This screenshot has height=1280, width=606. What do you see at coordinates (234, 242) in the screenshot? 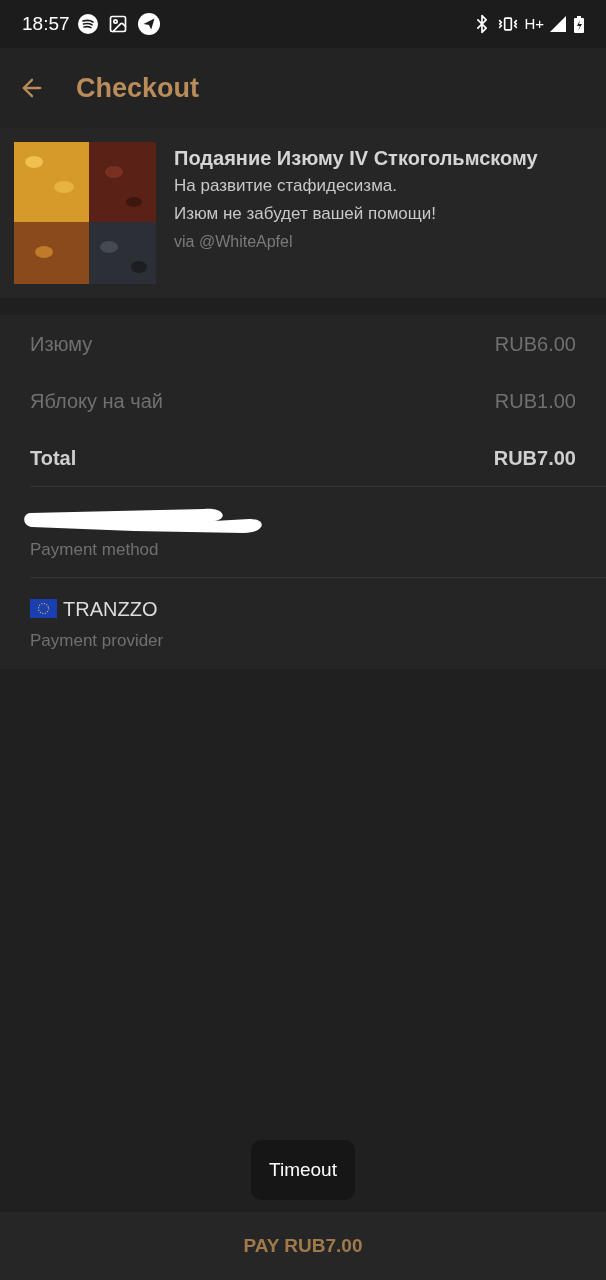
I see `product-via: via @WhiteApfel` at bounding box center [234, 242].